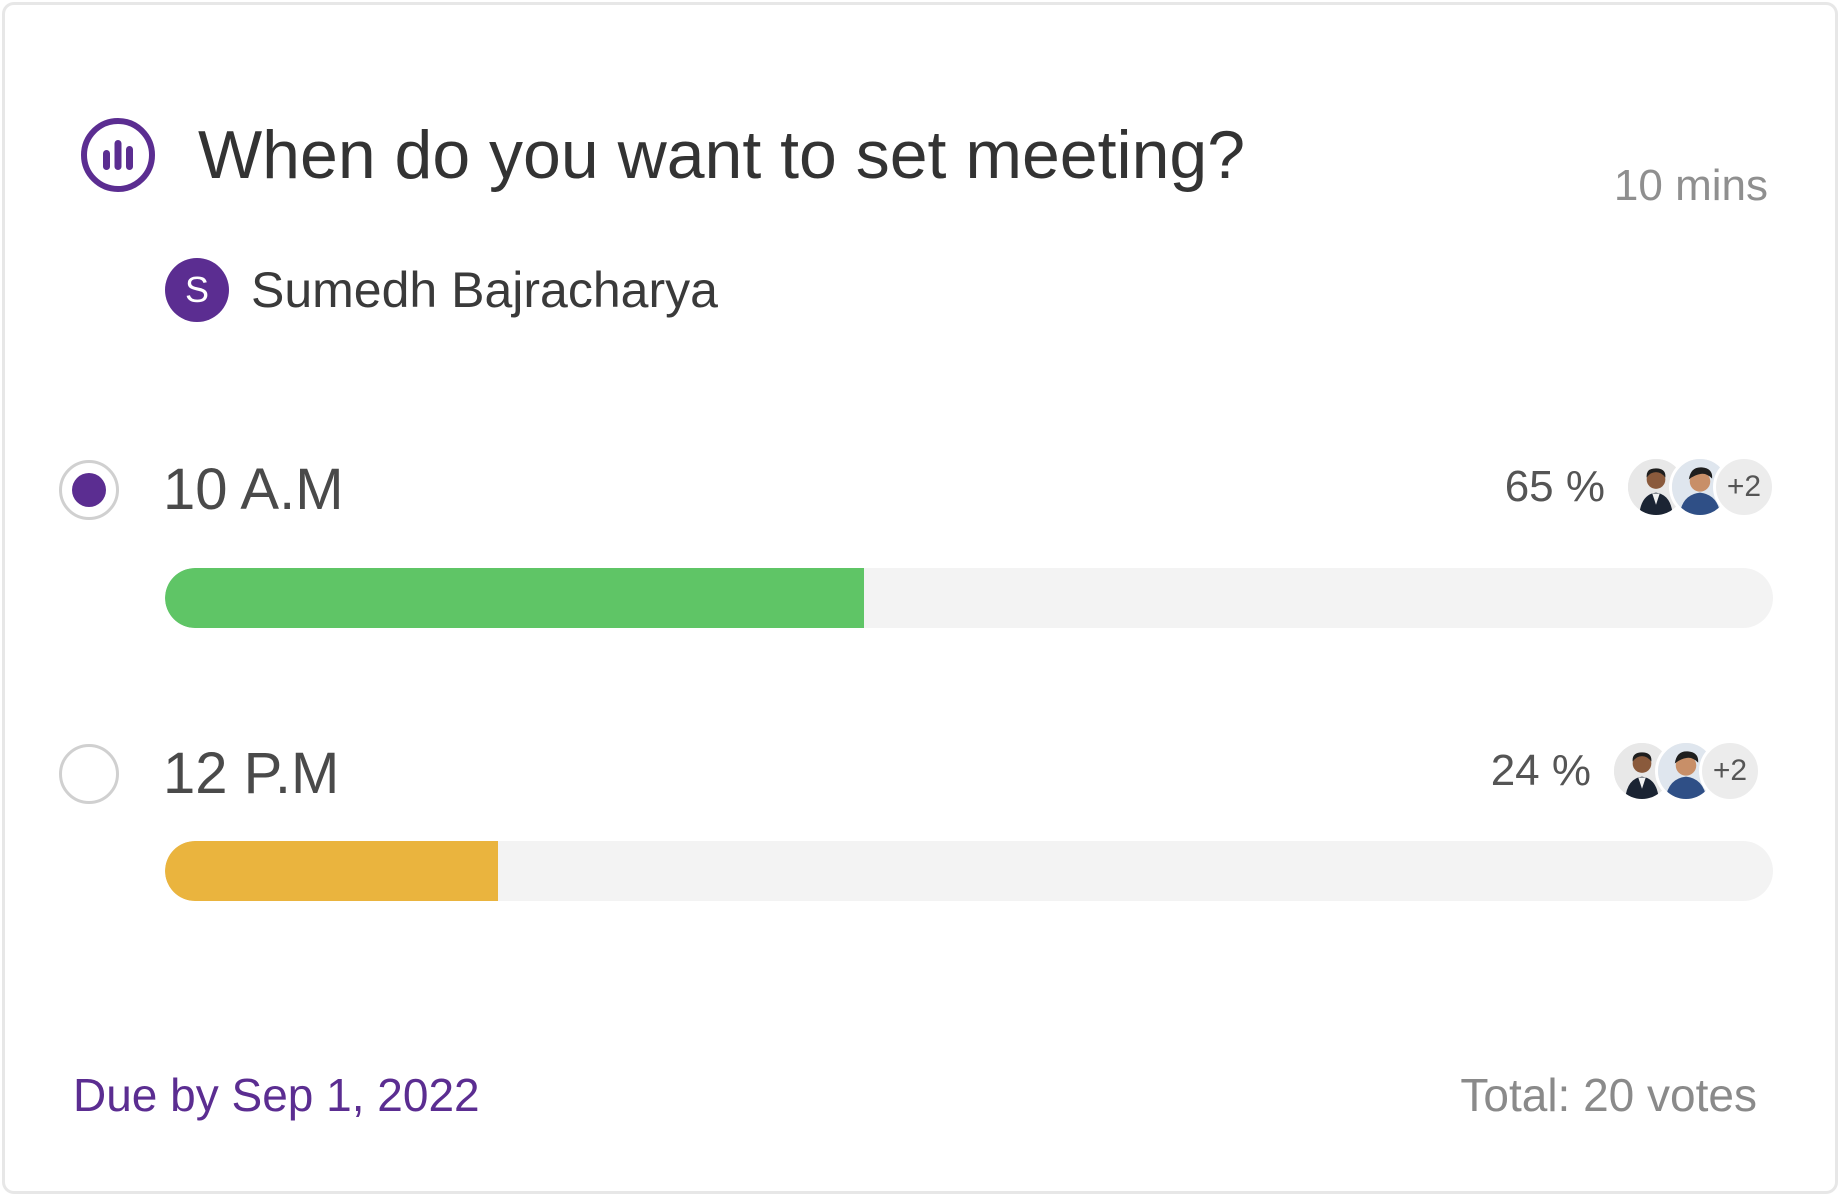  I want to click on option-stats: 65 % +2, so click(1640, 487).